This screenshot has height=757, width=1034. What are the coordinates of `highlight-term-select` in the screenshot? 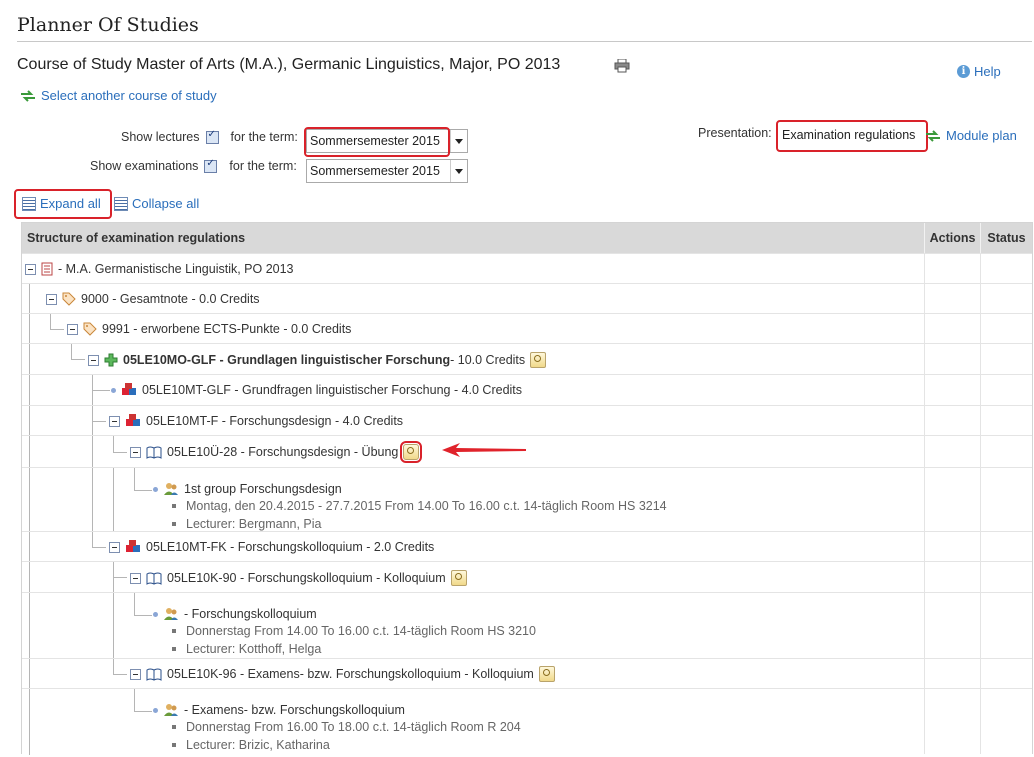 It's located at (377, 142).